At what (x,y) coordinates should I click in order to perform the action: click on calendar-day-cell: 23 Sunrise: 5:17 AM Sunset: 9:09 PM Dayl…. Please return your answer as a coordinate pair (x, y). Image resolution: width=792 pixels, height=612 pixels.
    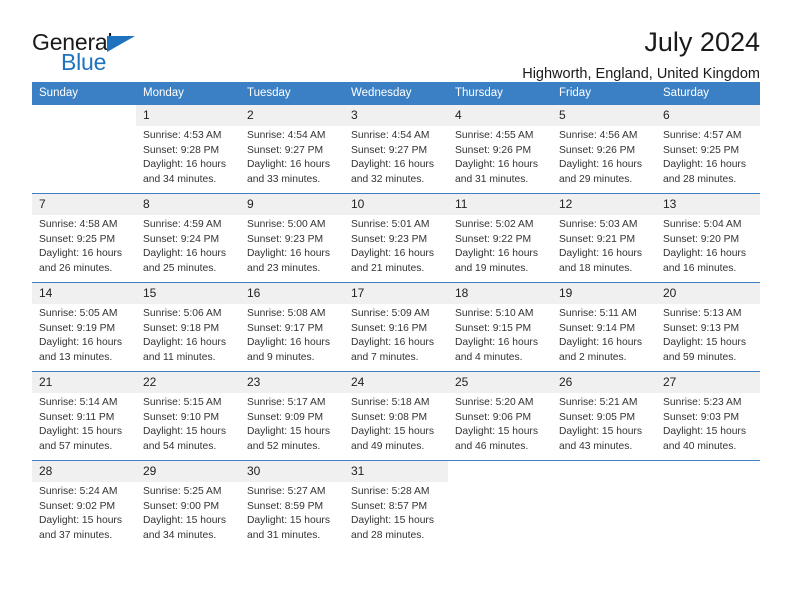
    Looking at the image, I should click on (292, 416).